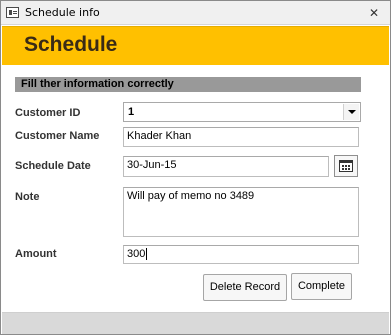  Describe the element at coordinates (245, 287) in the screenshot. I see `delete-record-button: Delete Record` at that location.